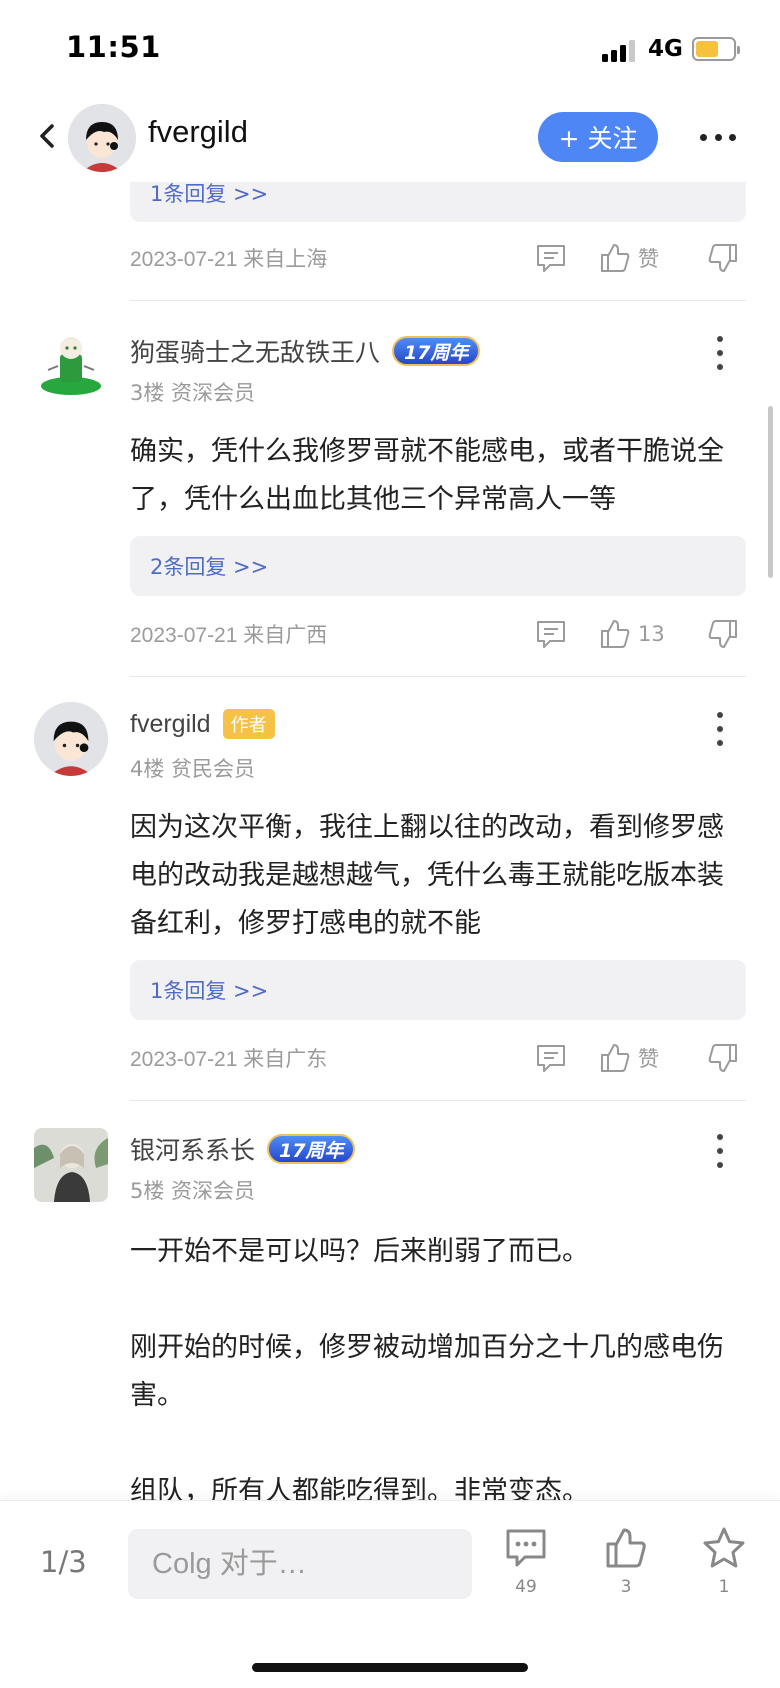 The width and height of the screenshot is (780, 1688). What do you see at coordinates (724, 1547) in the screenshot?
I see `star-icon` at bounding box center [724, 1547].